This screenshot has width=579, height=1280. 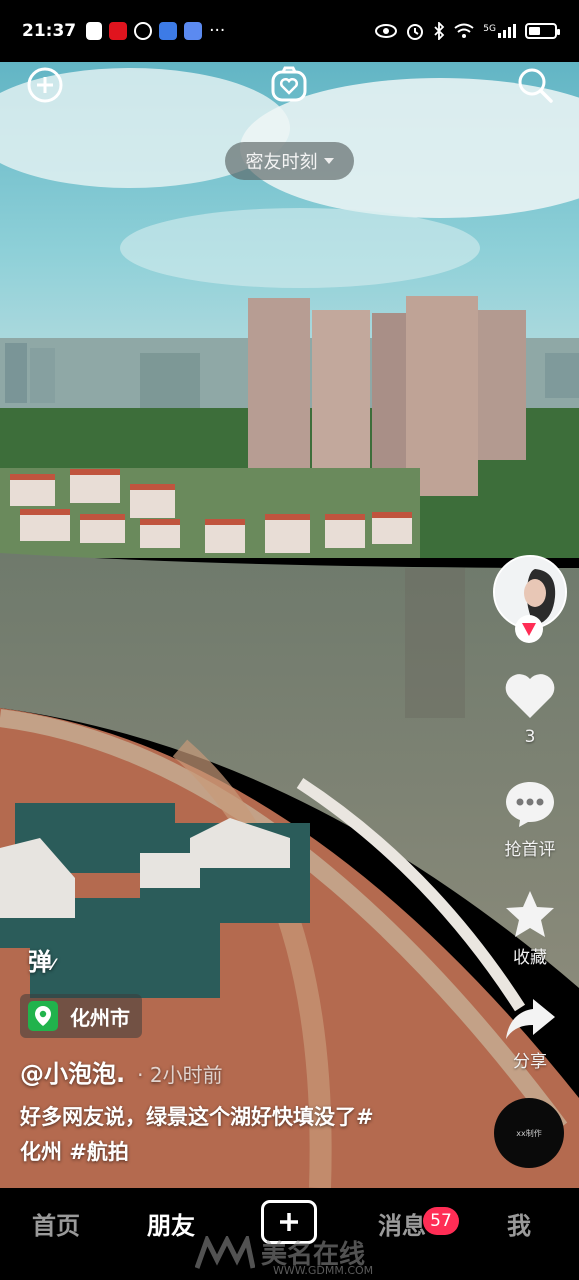 What do you see at coordinates (171, 1223) in the screenshot?
I see `nav-friends: 朋友` at bounding box center [171, 1223].